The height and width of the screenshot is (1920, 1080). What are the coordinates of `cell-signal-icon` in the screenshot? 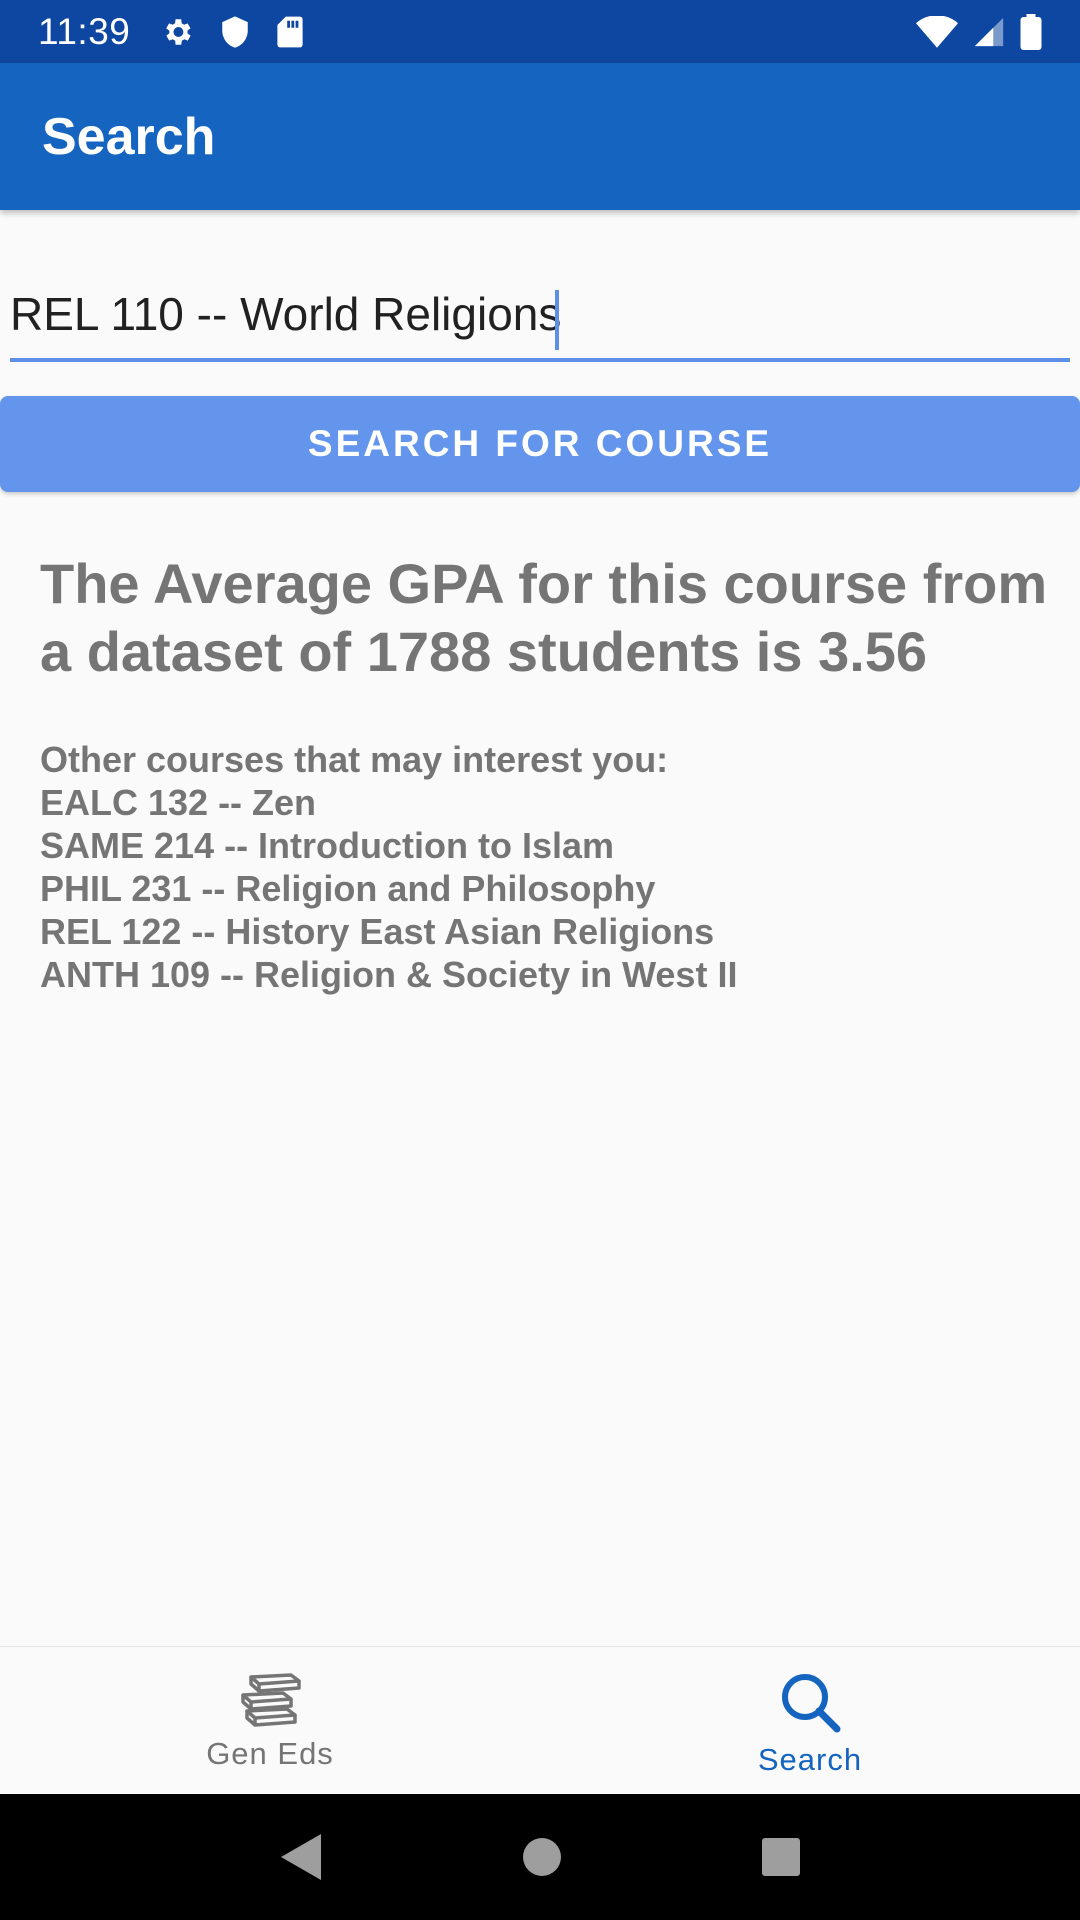 It's located at (989, 32).